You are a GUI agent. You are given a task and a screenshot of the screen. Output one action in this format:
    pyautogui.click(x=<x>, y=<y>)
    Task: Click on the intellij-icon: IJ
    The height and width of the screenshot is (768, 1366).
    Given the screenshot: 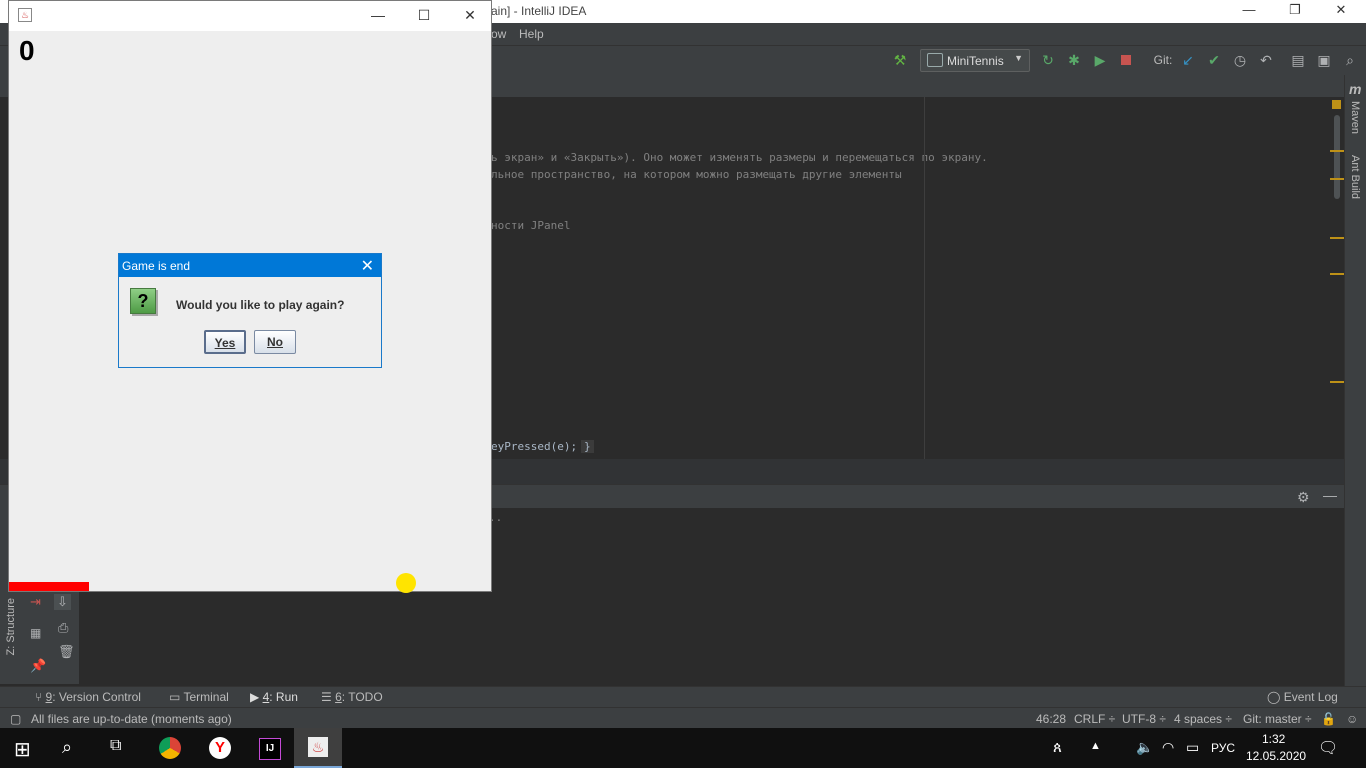 What is the action you would take?
    pyautogui.click(x=270, y=749)
    